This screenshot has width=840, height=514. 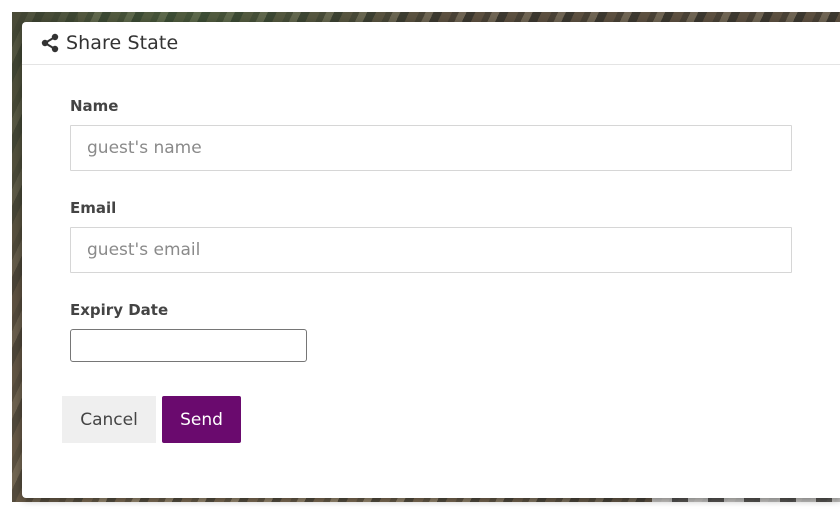 I want to click on name-label: Name, so click(x=94, y=106).